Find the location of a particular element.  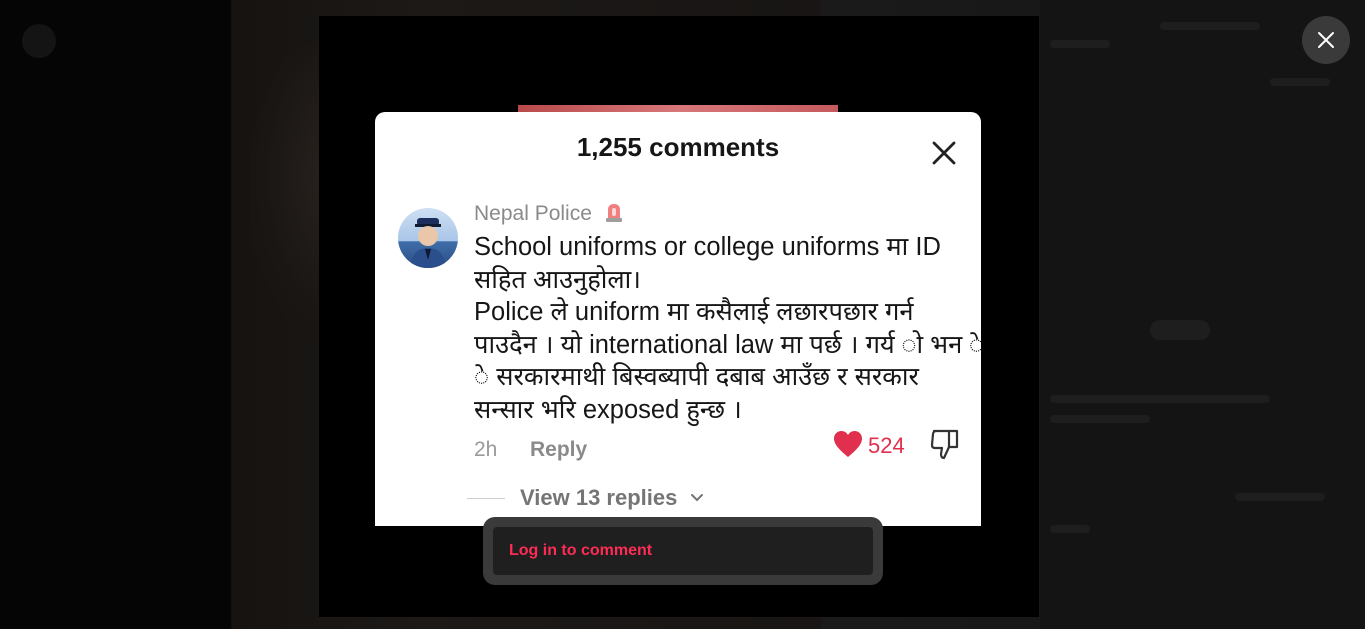

login-prompt-bar: Log in to comment is located at coordinates (683, 551).